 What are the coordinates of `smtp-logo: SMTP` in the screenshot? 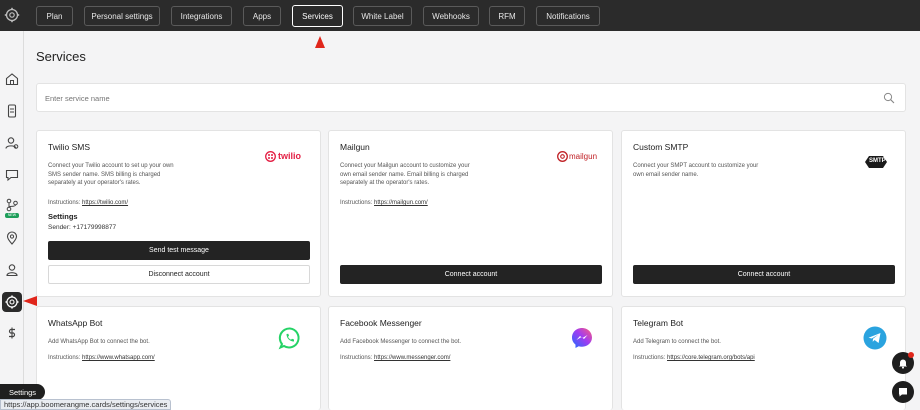 It's located at (876, 162).